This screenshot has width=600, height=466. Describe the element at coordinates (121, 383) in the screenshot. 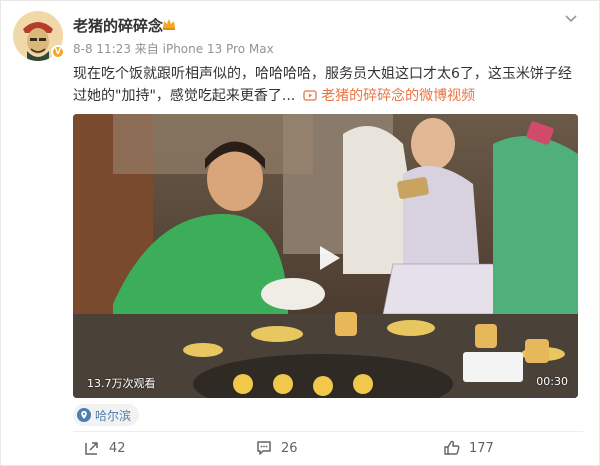

I see `video-view-count: 13.7万次观看` at that location.